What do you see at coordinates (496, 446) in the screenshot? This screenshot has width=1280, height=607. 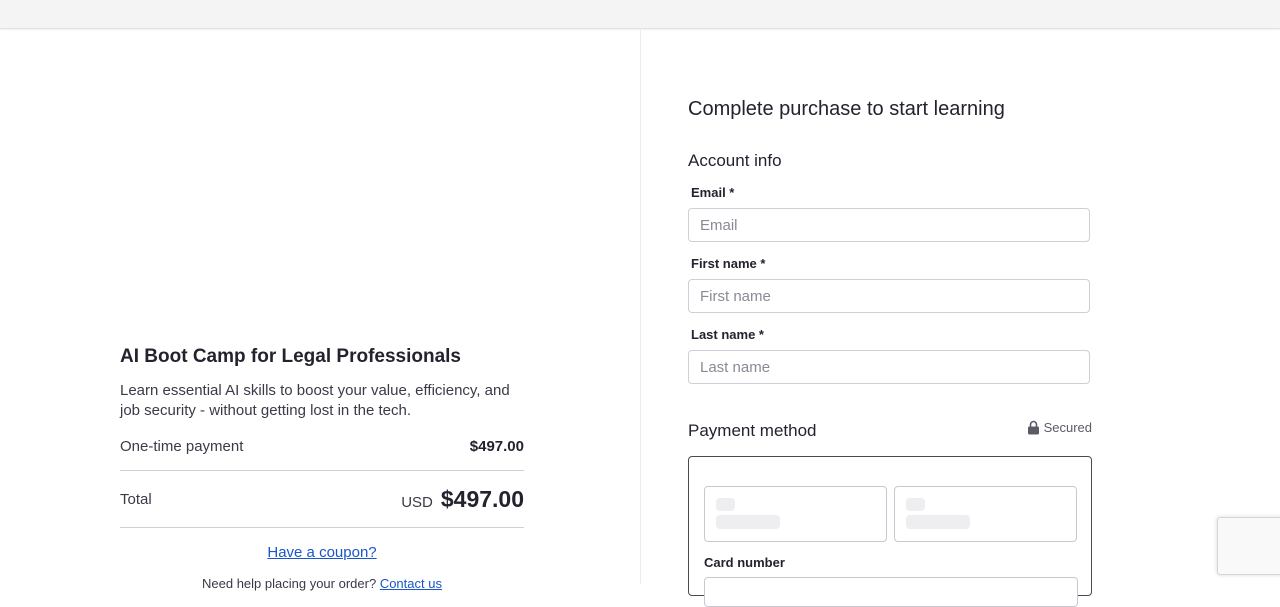 I see `one-time-payment-price: $497.00` at bounding box center [496, 446].